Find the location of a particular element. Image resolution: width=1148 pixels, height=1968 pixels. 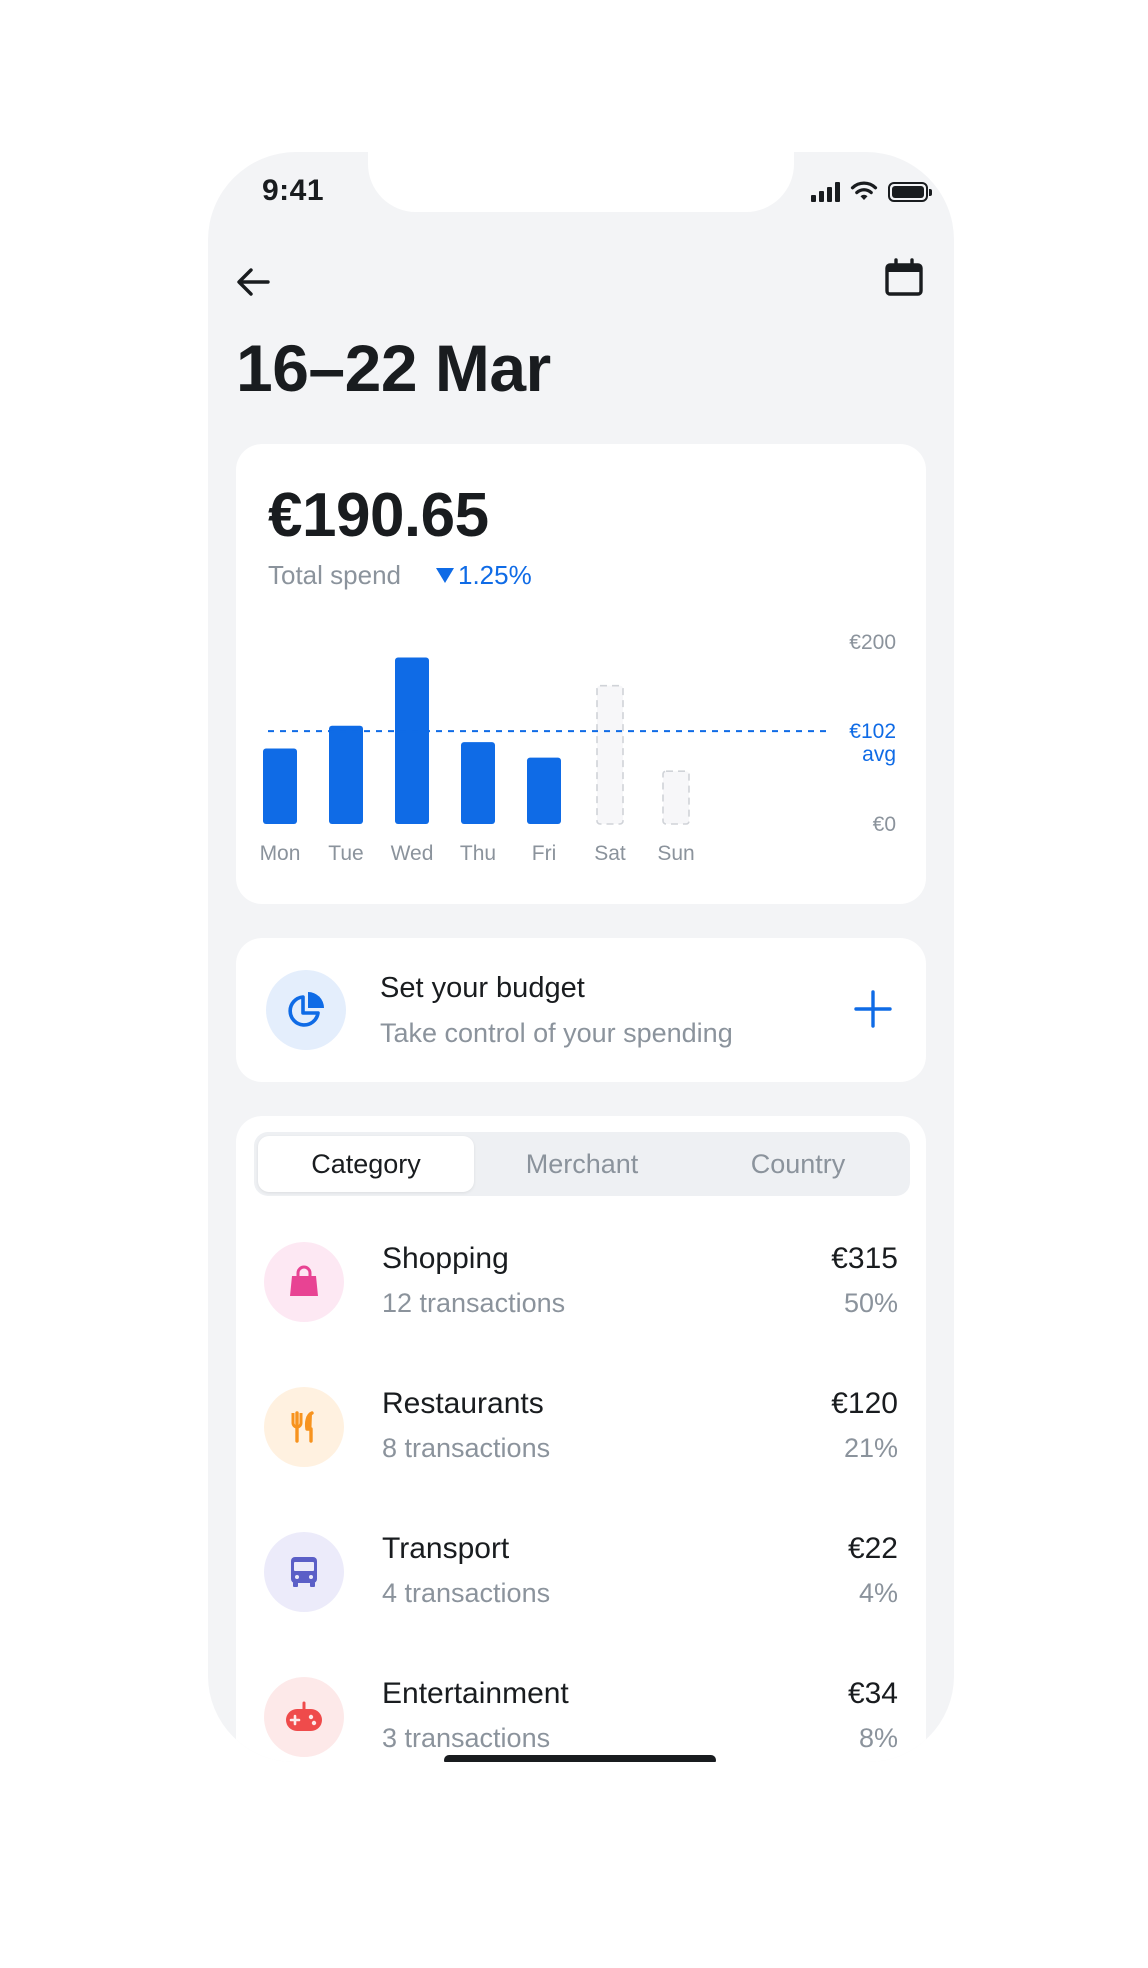

signal-icon is located at coordinates (825, 192).